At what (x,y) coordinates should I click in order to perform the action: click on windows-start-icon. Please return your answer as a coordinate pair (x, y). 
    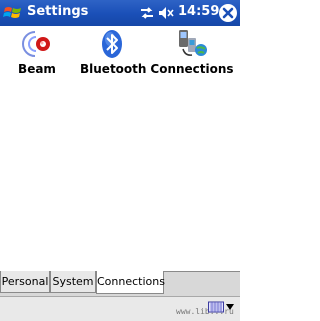
    Looking at the image, I should click on (13, 13).